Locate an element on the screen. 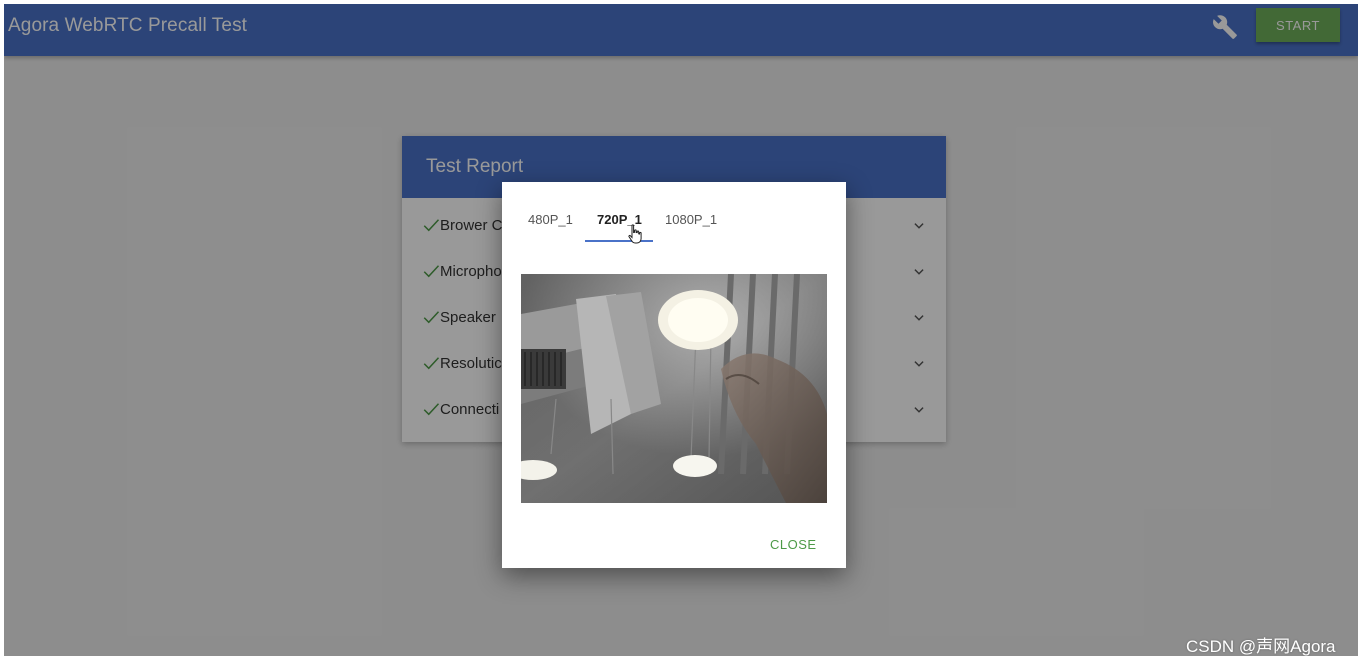  hand-cursor-icon is located at coordinates (635, 234).